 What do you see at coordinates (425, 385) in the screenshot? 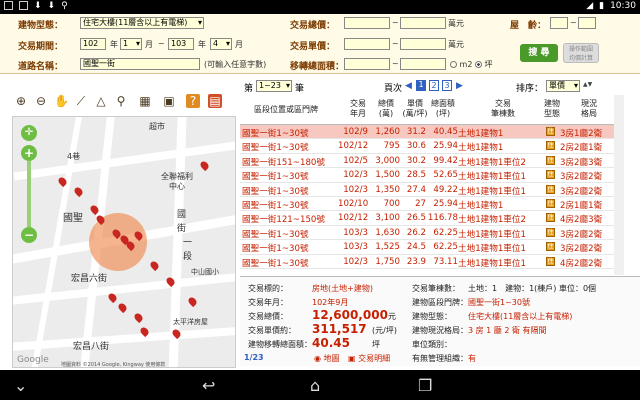
I see `recent-apps-icon: ❐` at bounding box center [425, 385].